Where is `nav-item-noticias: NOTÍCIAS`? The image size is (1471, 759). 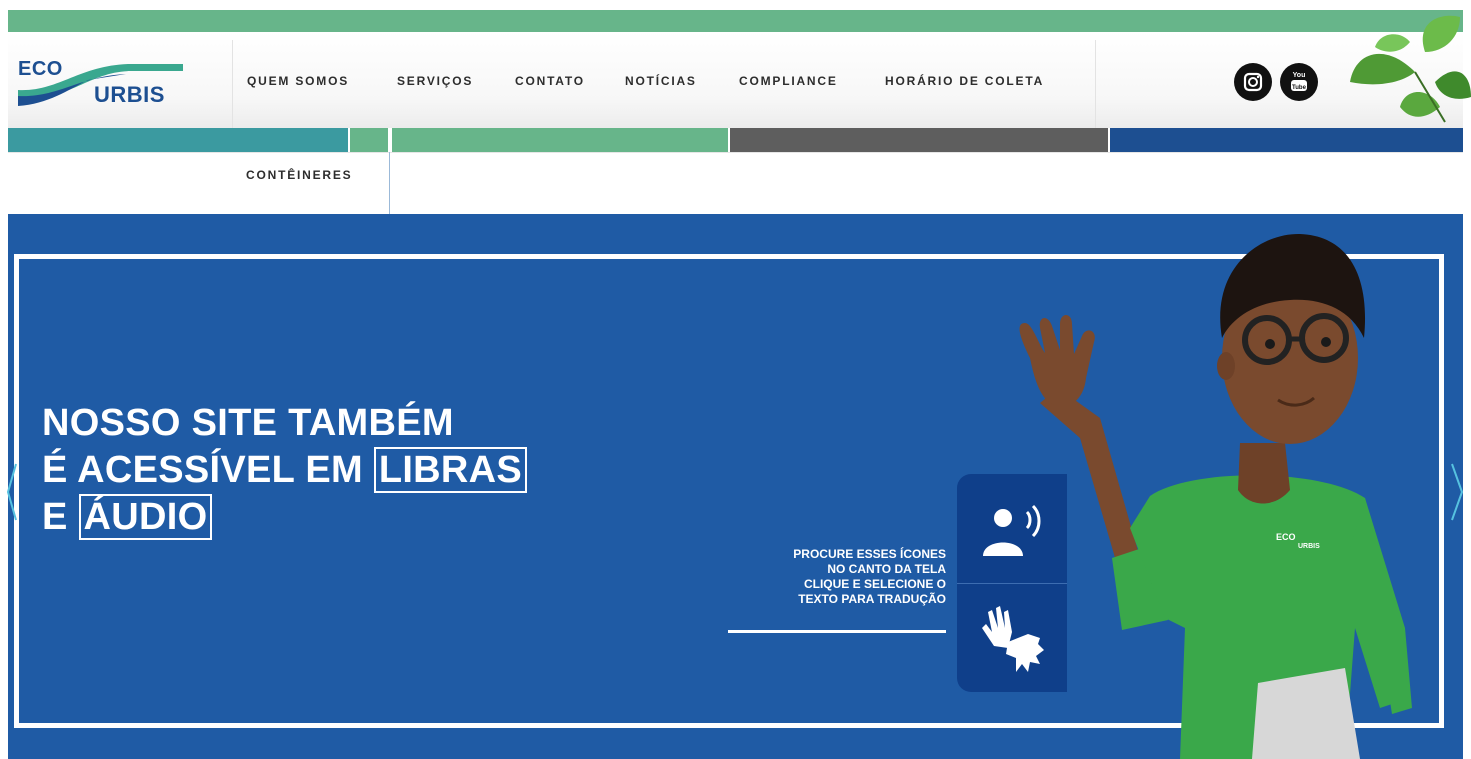
nav-item-noticias: NOTÍCIAS is located at coordinates (661, 81).